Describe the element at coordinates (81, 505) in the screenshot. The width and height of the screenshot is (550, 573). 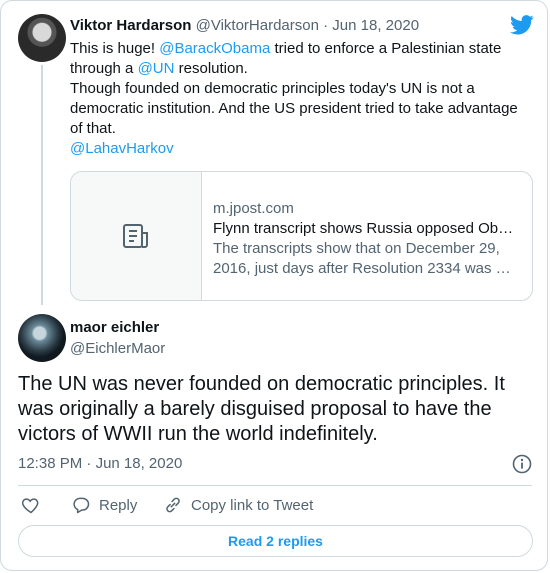
I see `reply-icon` at that location.